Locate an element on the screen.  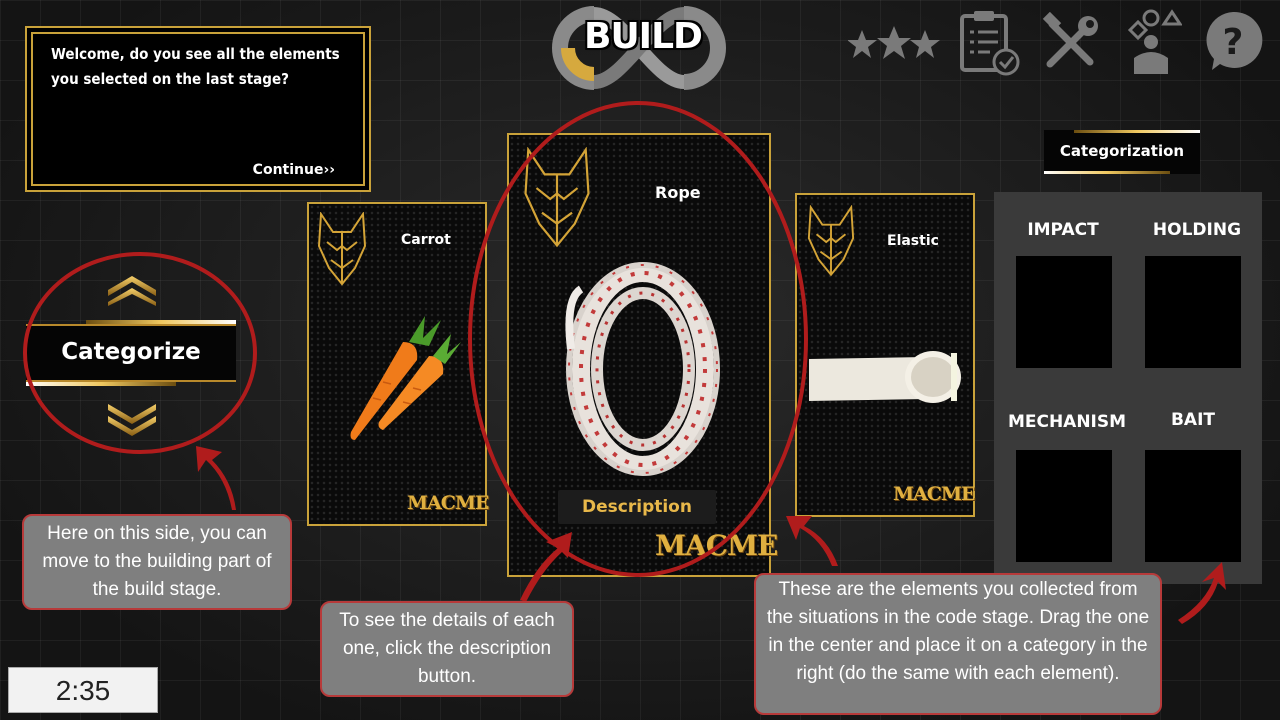
categorization-panel: IMPACT HOLDING MECHANISM BAIT is located at coordinates (1128, 388).